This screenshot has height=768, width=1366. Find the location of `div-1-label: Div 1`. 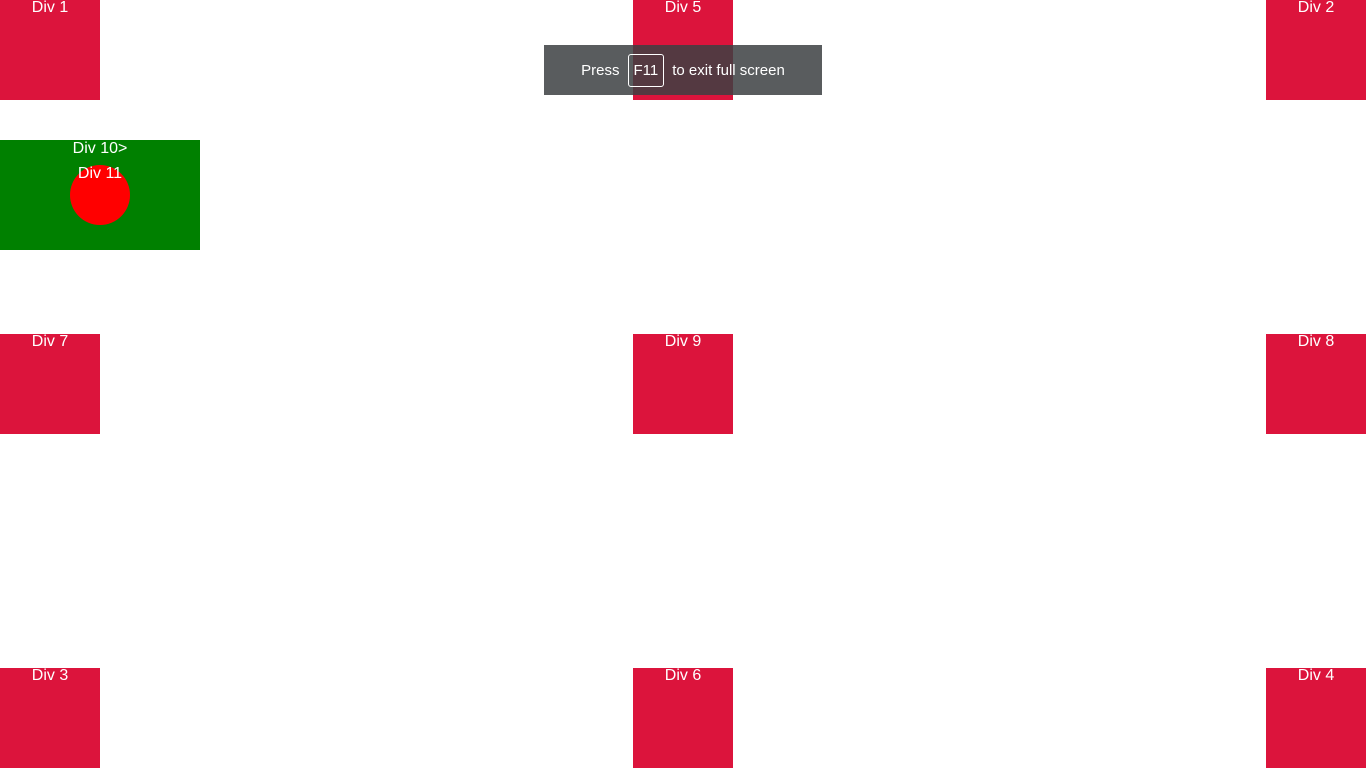

div-1-label: Div 1 is located at coordinates (50, 8).